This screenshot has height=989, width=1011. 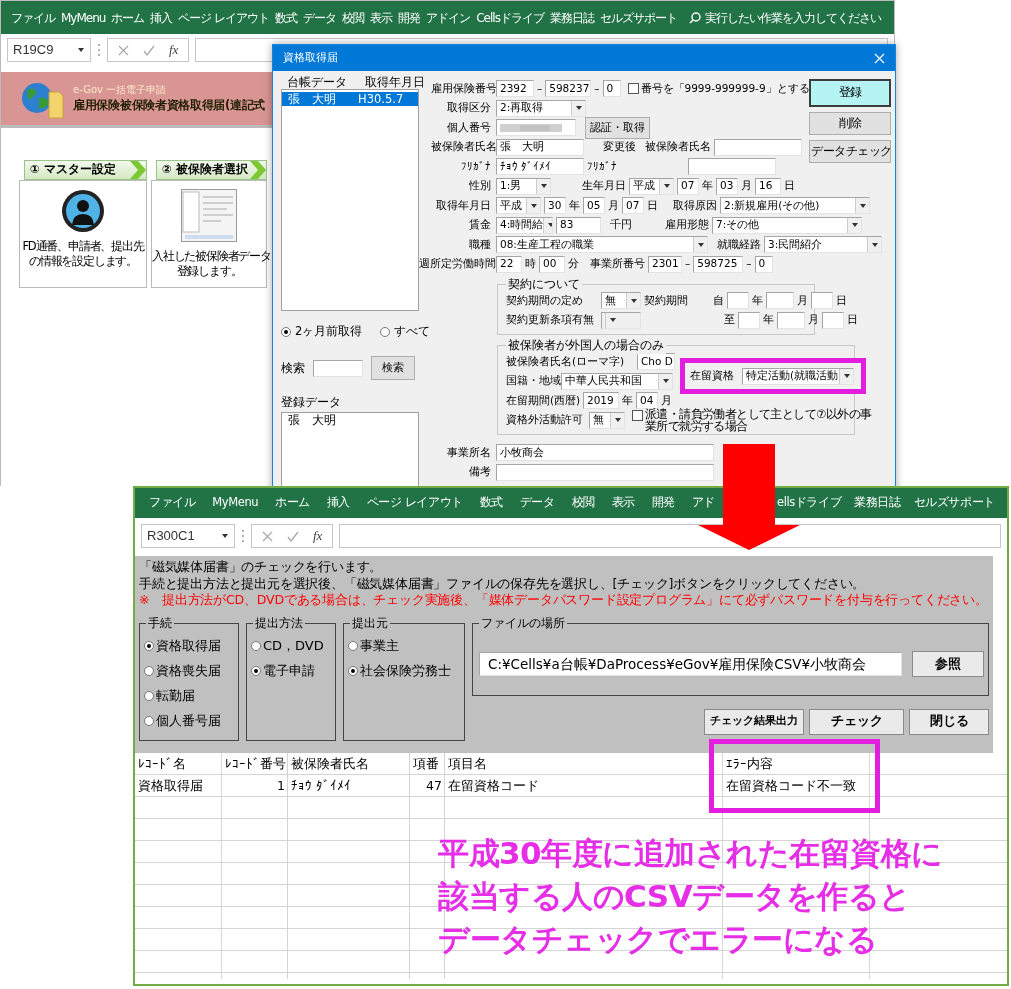 I want to click on table-cell-text: 1, so click(x=281, y=786).